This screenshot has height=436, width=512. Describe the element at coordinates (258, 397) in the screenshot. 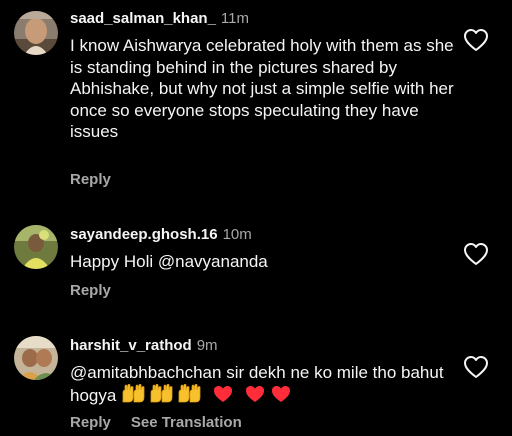

I see `red-heart-emoji` at that location.